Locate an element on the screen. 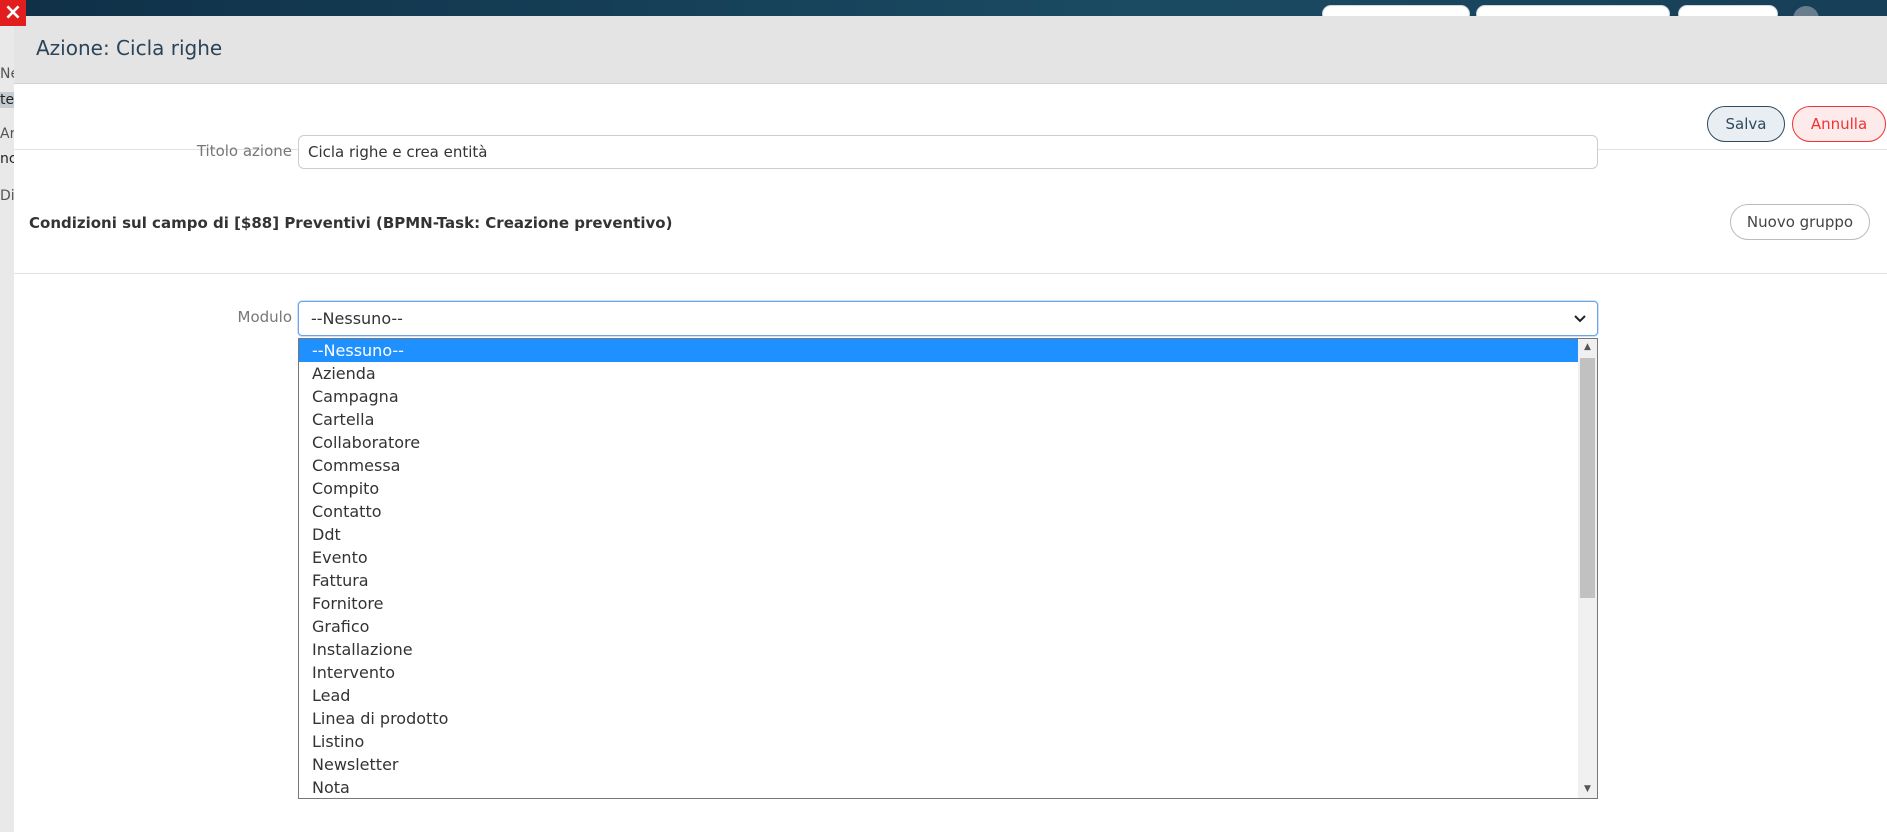 This screenshot has width=1887, height=832. new-group-button: Nuovo gruppo is located at coordinates (1800, 222).